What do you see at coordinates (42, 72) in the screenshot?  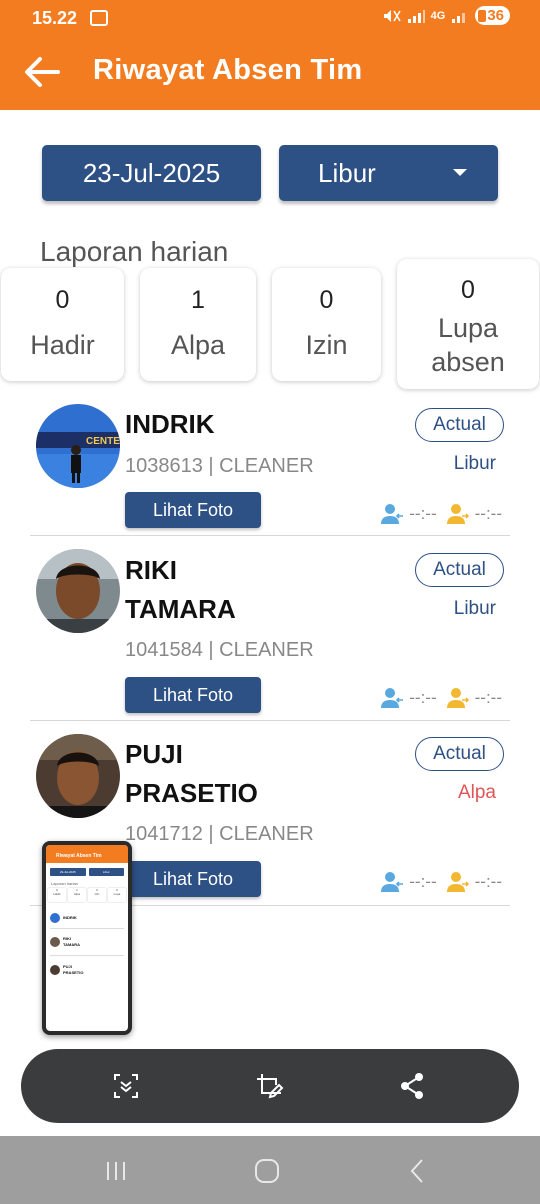 I see `back-arrow-icon` at bounding box center [42, 72].